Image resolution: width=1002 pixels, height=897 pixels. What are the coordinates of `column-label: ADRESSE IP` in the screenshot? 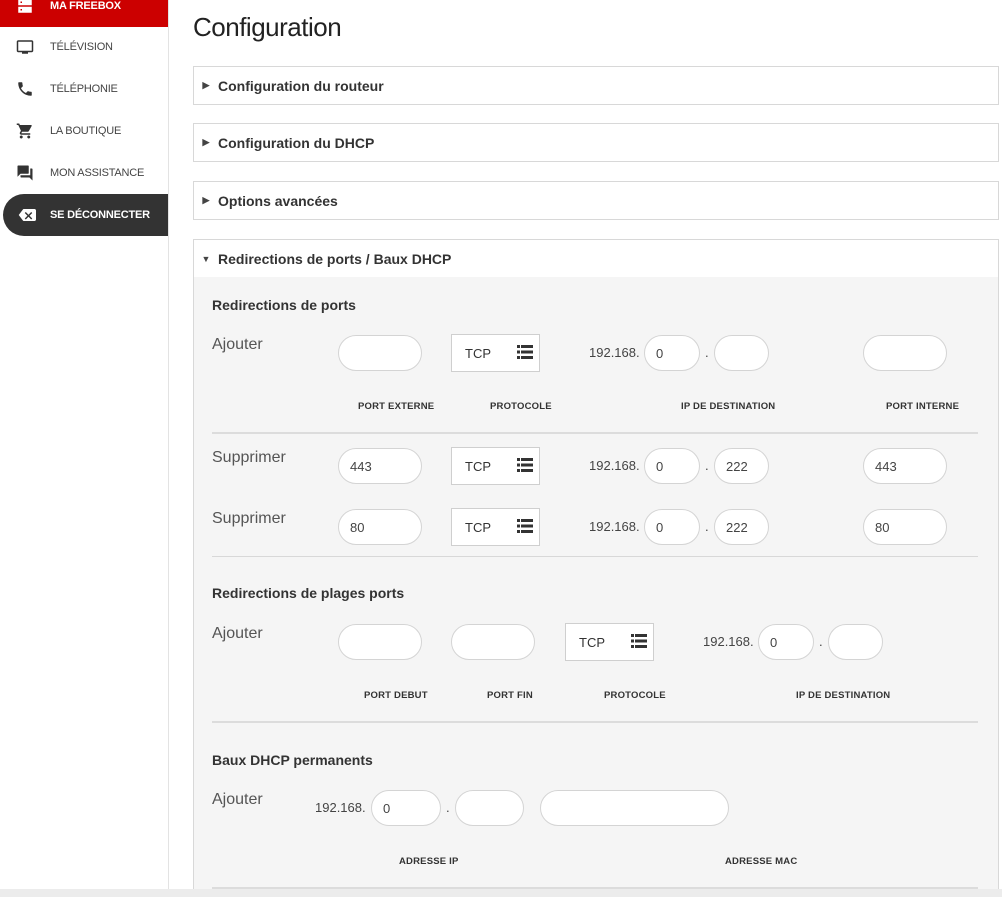 It's located at (429, 861).